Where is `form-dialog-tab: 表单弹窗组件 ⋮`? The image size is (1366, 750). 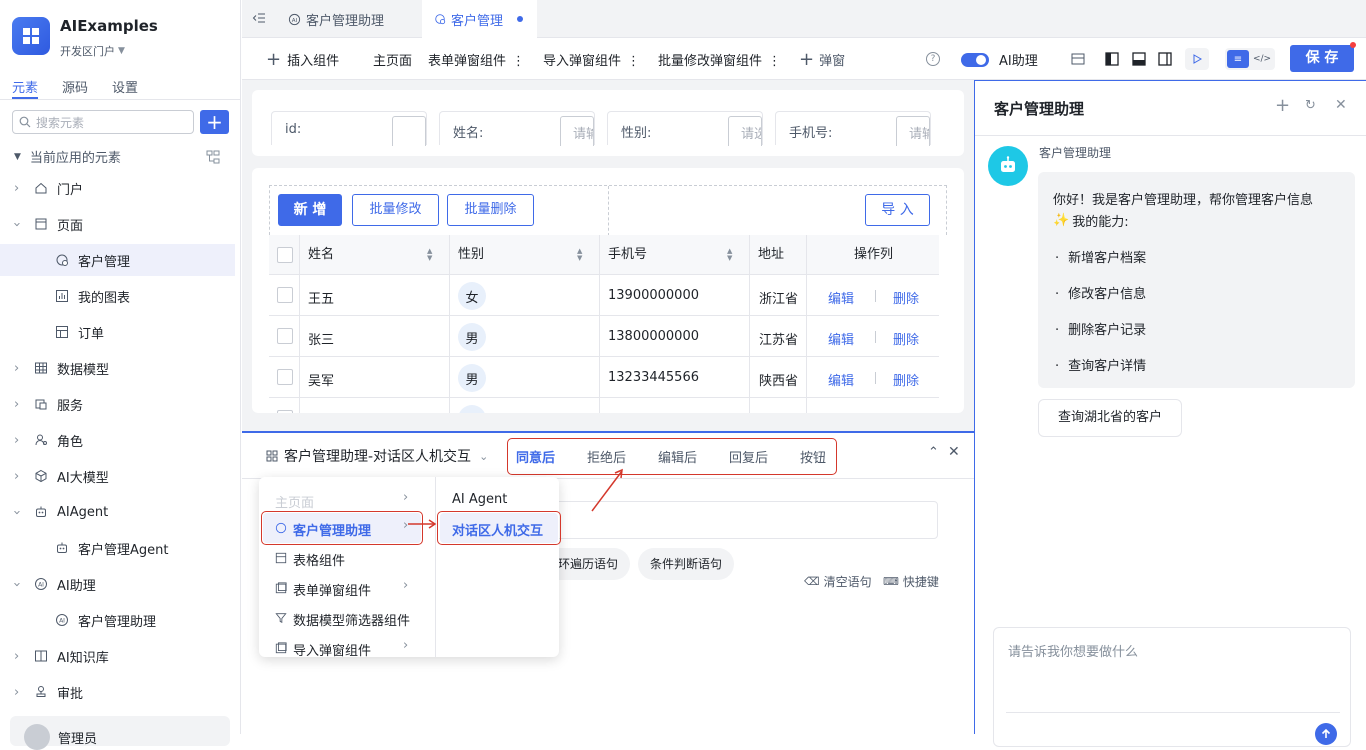 form-dialog-tab: 表单弹窗组件 ⋮ is located at coordinates (476, 59).